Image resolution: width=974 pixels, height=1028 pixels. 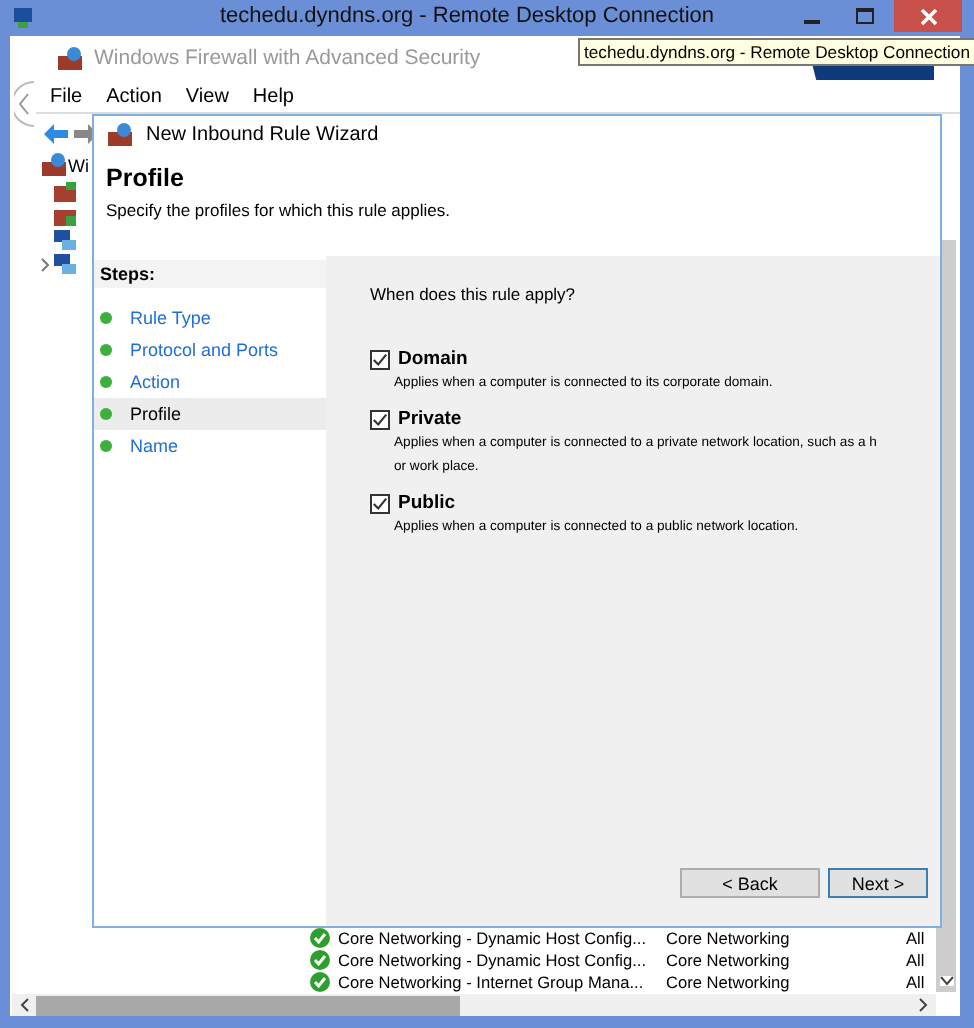 I want to click on tree-item: Wi, so click(x=78, y=165).